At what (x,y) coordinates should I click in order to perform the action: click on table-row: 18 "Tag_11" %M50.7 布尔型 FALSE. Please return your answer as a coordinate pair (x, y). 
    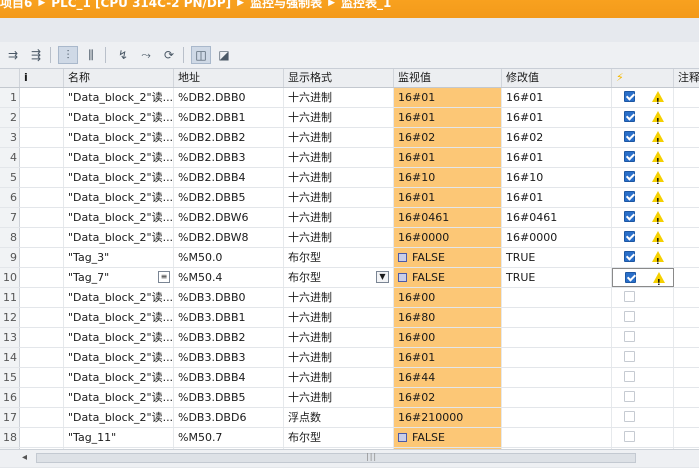
    Looking at the image, I should click on (349, 438).